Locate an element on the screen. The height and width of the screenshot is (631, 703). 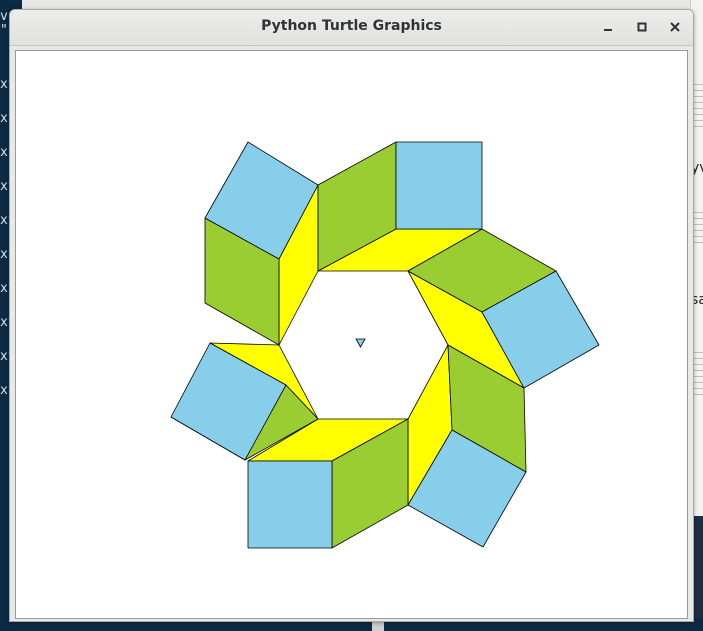
terminal-text: v is located at coordinates (4, 16).